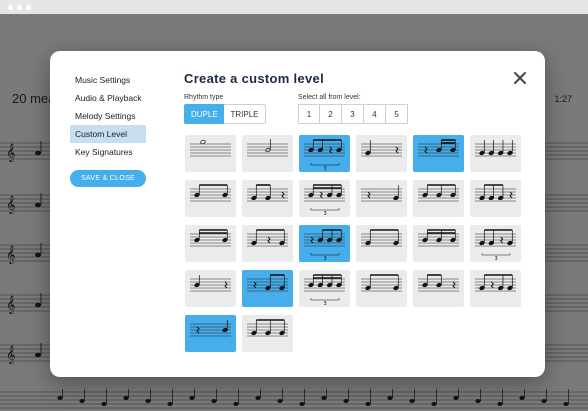 The height and width of the screenshot is (411, 588). I want to click on level-5-button: 5, so click(397, 114).